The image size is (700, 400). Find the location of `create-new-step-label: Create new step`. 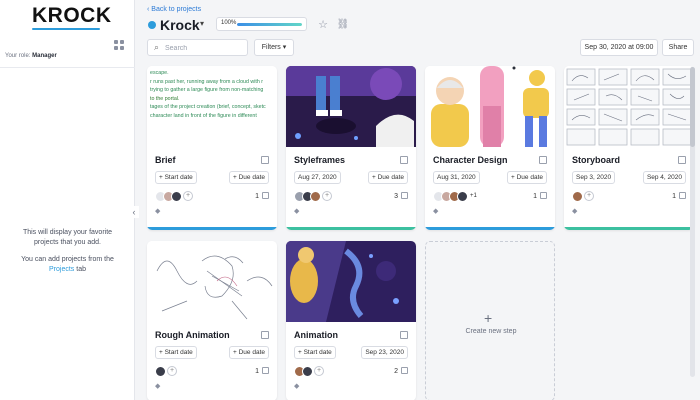

create-new-step-label: Create new step is located at coordinates (491, 331).